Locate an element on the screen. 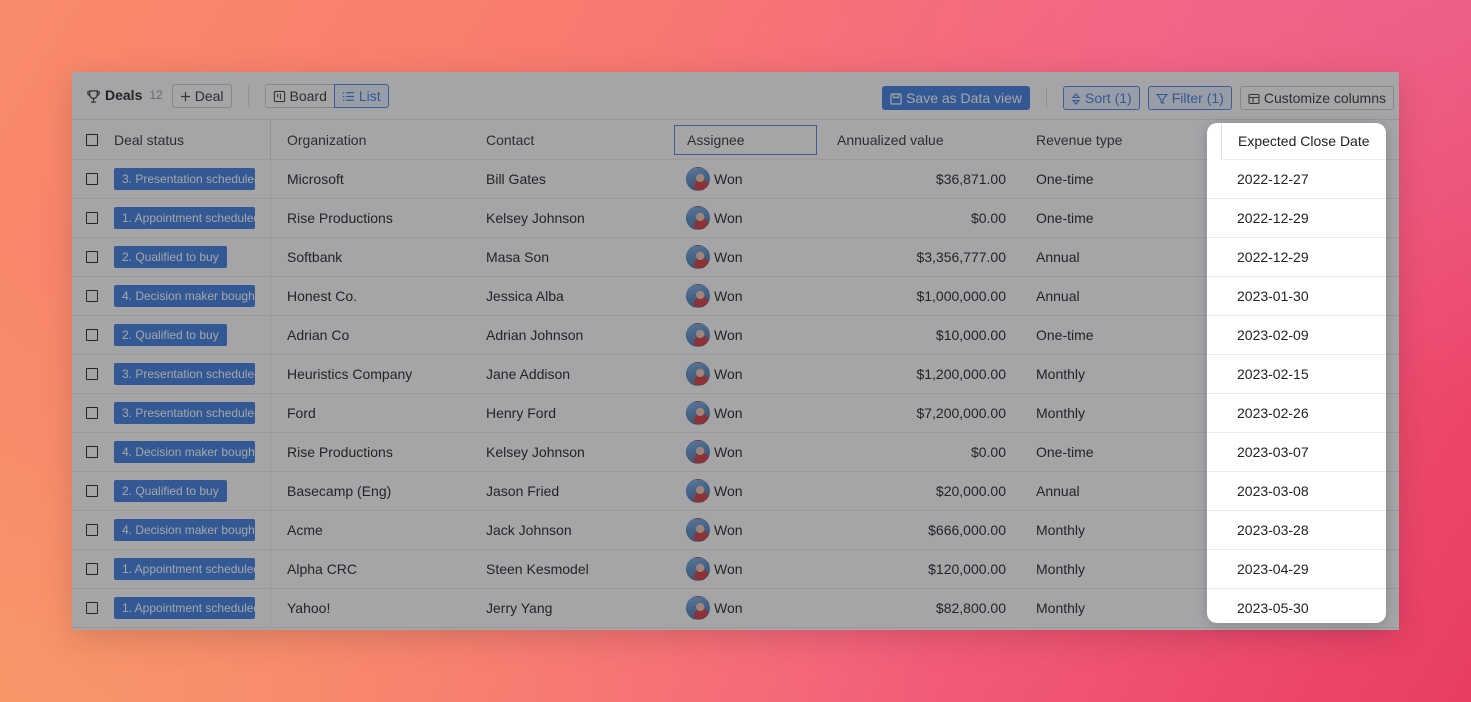  filter-button: Filter (1) is located at coordinates (1189, 98).